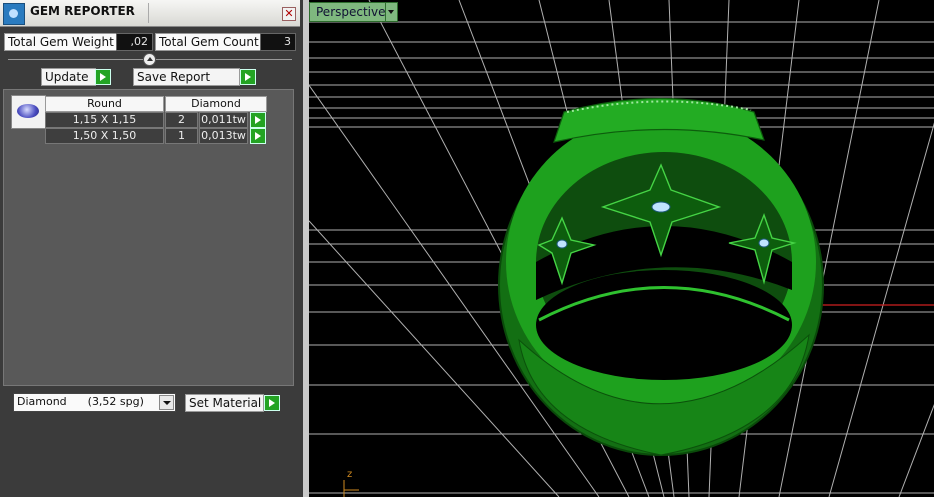 The height and width of the screenshot is (497, 934). What do you see at coordinates (134, 42) in the screenshot?
I see `total-gem-weight-value: ,02` at bounding box center [134, 42].